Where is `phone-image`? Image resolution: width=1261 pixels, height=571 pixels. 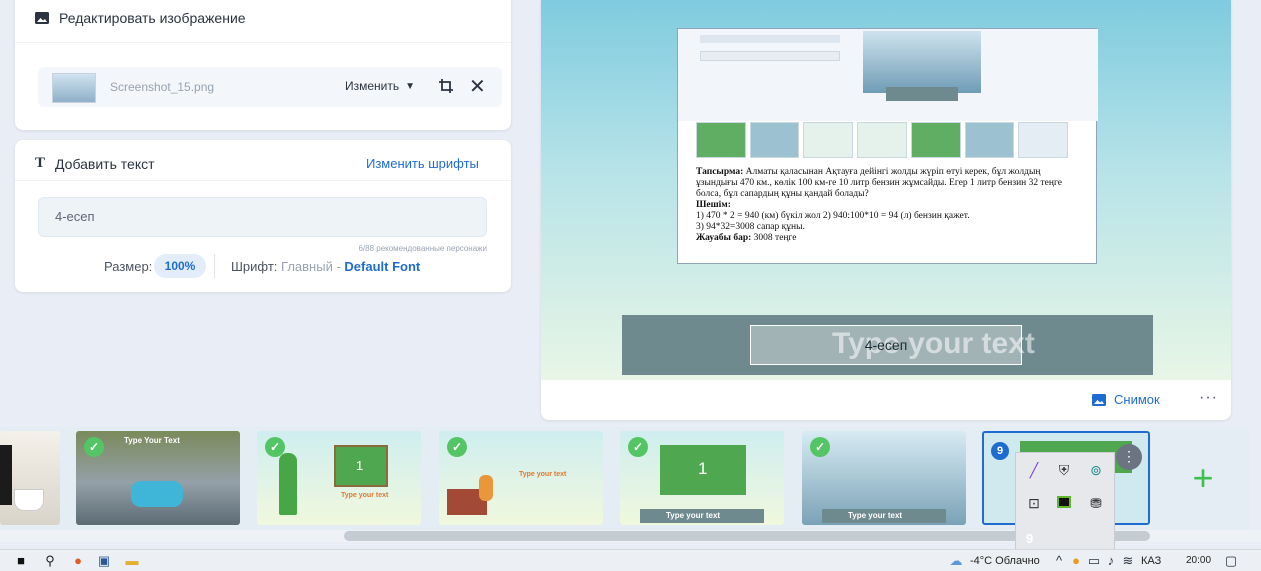
phone-image is located at coordinates (6, 475).